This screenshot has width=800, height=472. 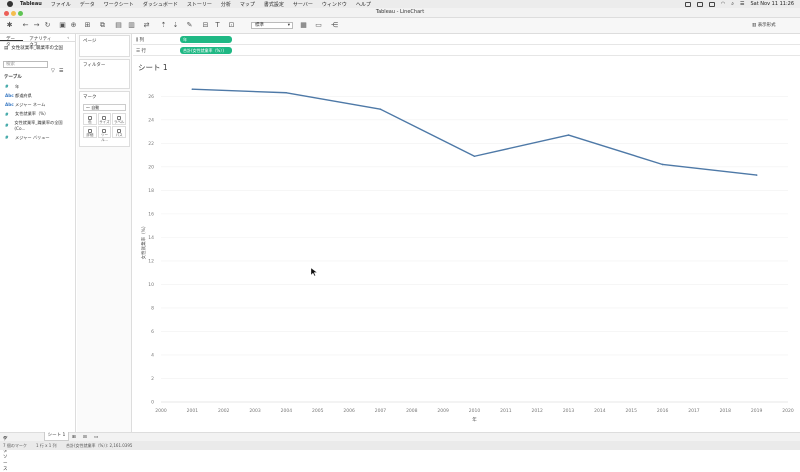 What do you see at coordinates (31, 4) in the screenshot?
I see `app-menu: Tableau` at bounding box center [31, 4].